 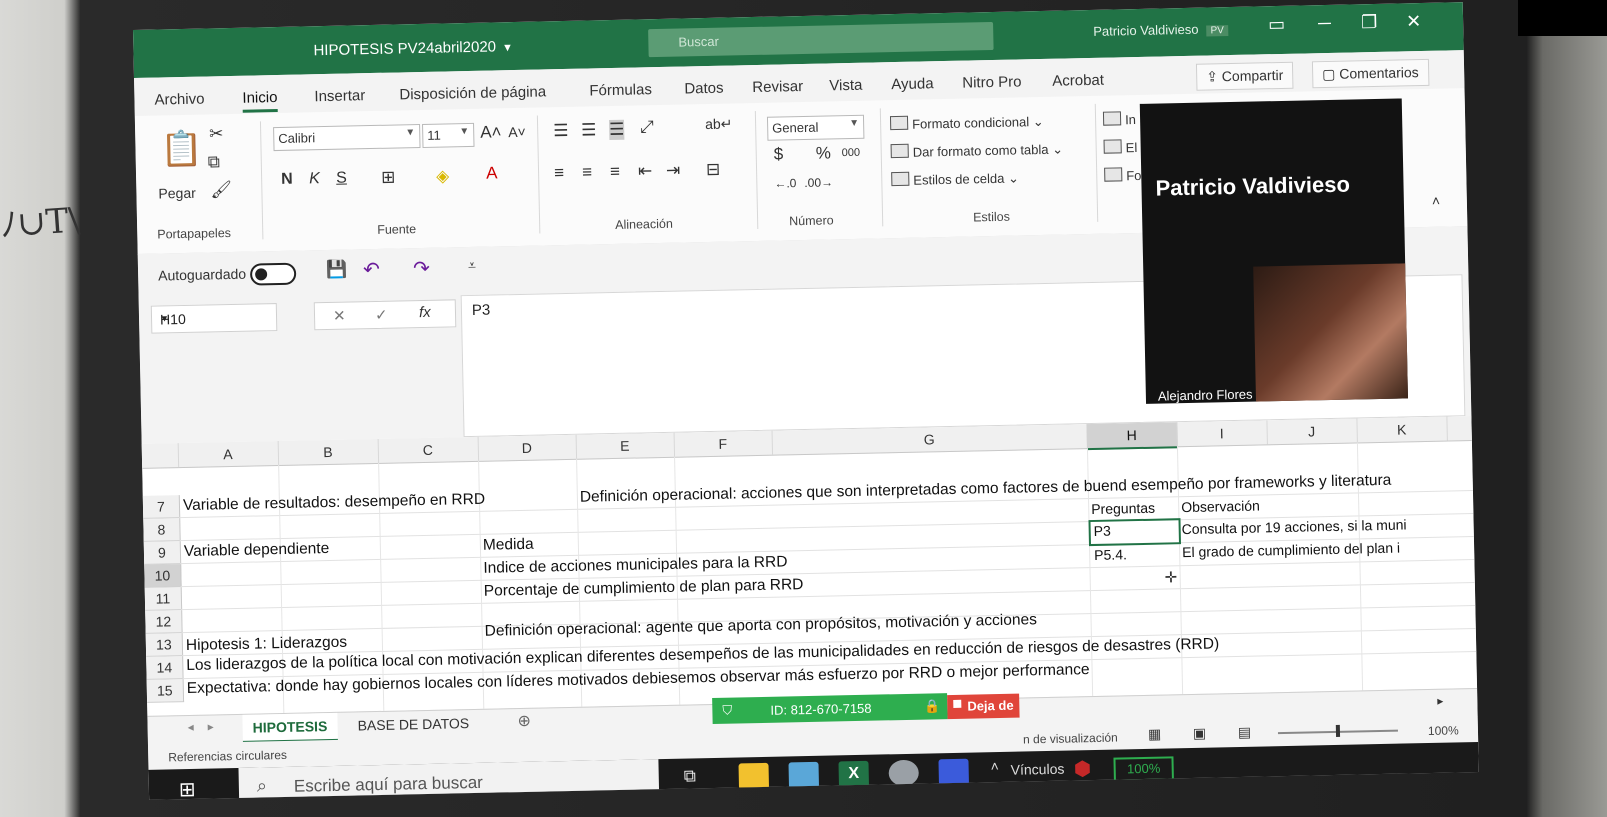 What do you see at coordinates (1123, 175) in the screenshot?
I see `format-cells-button: Fo` at bounding box center [1123, 175].